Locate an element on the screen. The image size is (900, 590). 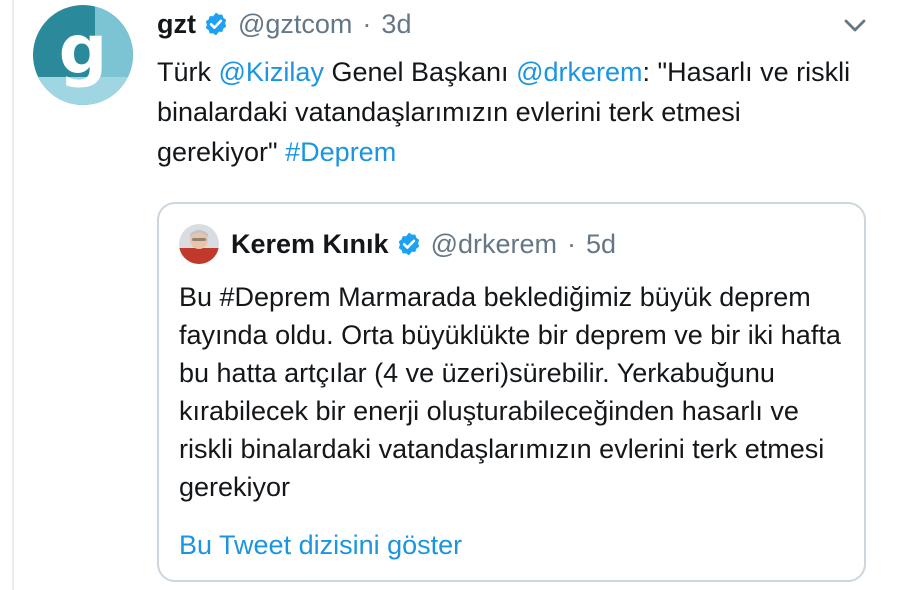
quote-header: Kerem Kınık @drkerem · 5d is located at coordinates (397, 244).